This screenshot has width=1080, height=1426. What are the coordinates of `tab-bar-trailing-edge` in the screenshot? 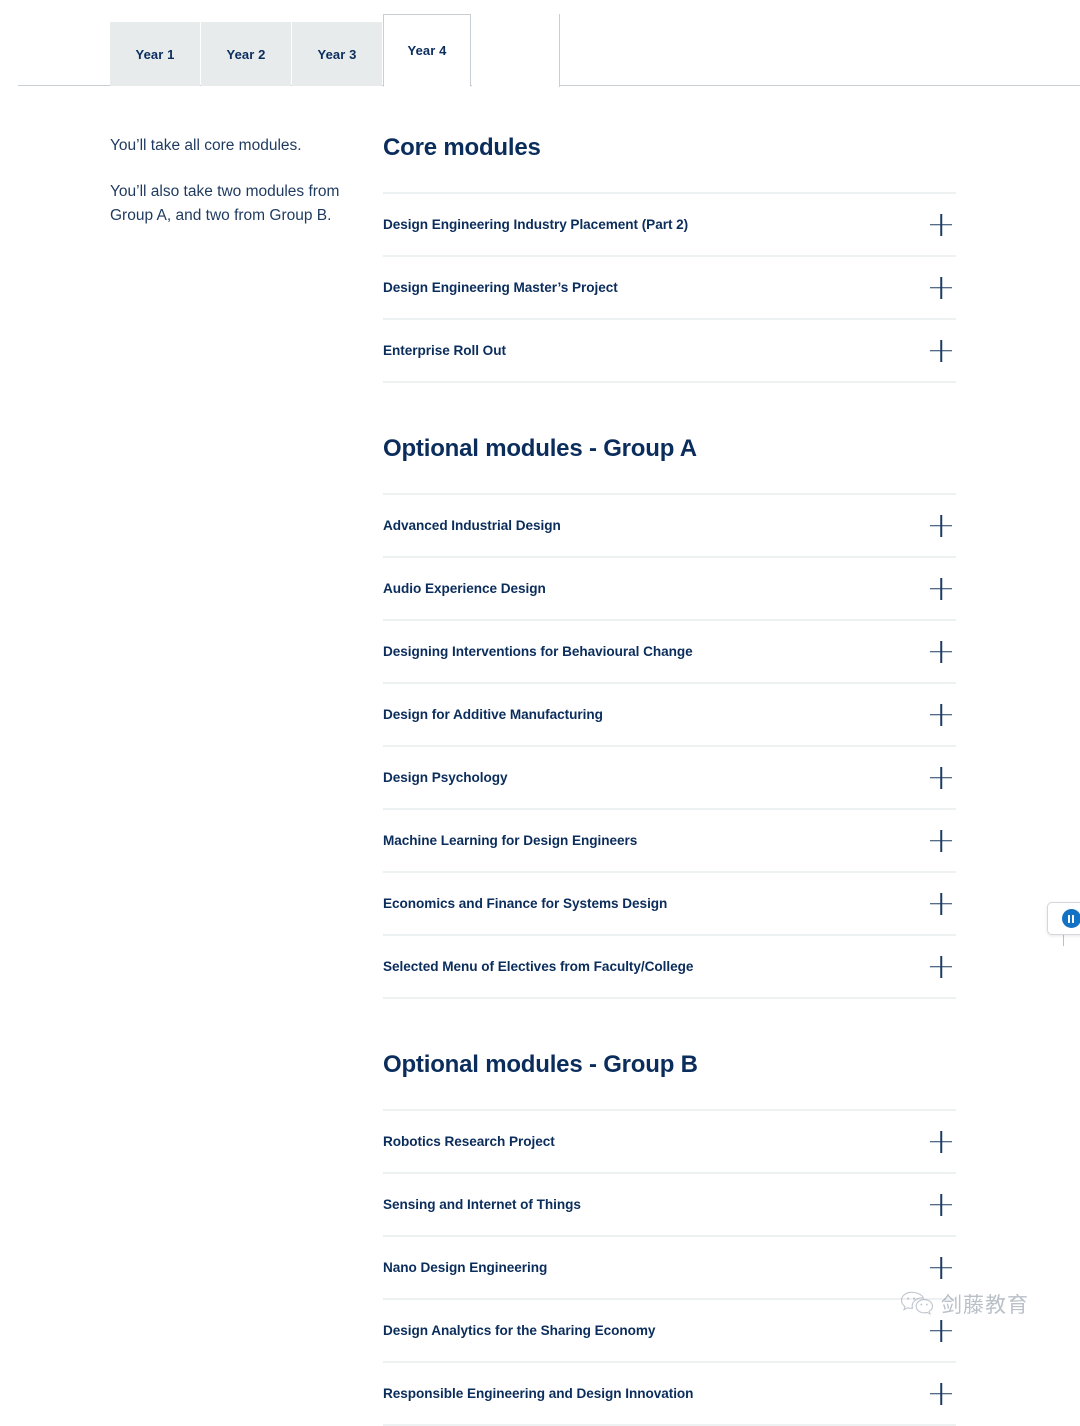 It's located at (516, 50).